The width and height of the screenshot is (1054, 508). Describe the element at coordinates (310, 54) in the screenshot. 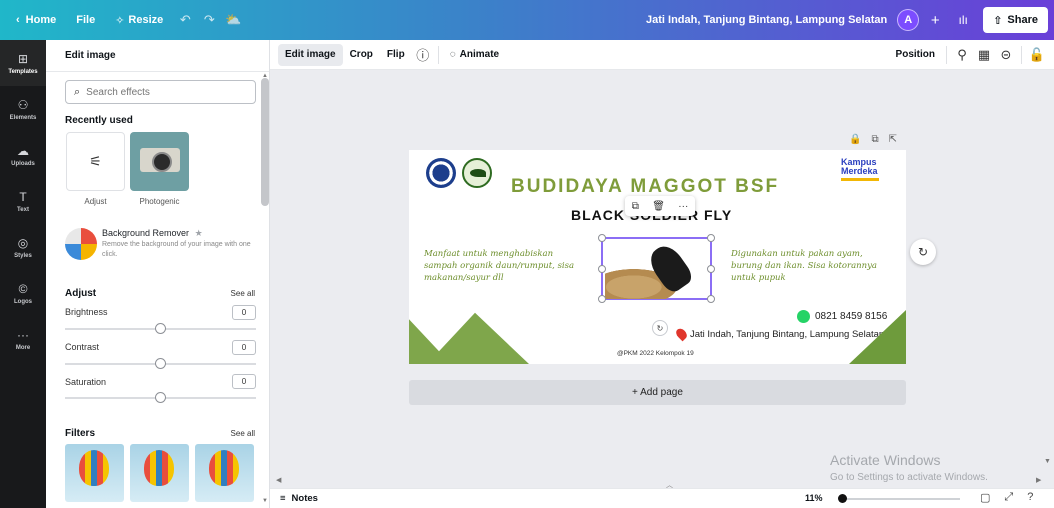

I see `edit-image-button: Edit image` at that location.